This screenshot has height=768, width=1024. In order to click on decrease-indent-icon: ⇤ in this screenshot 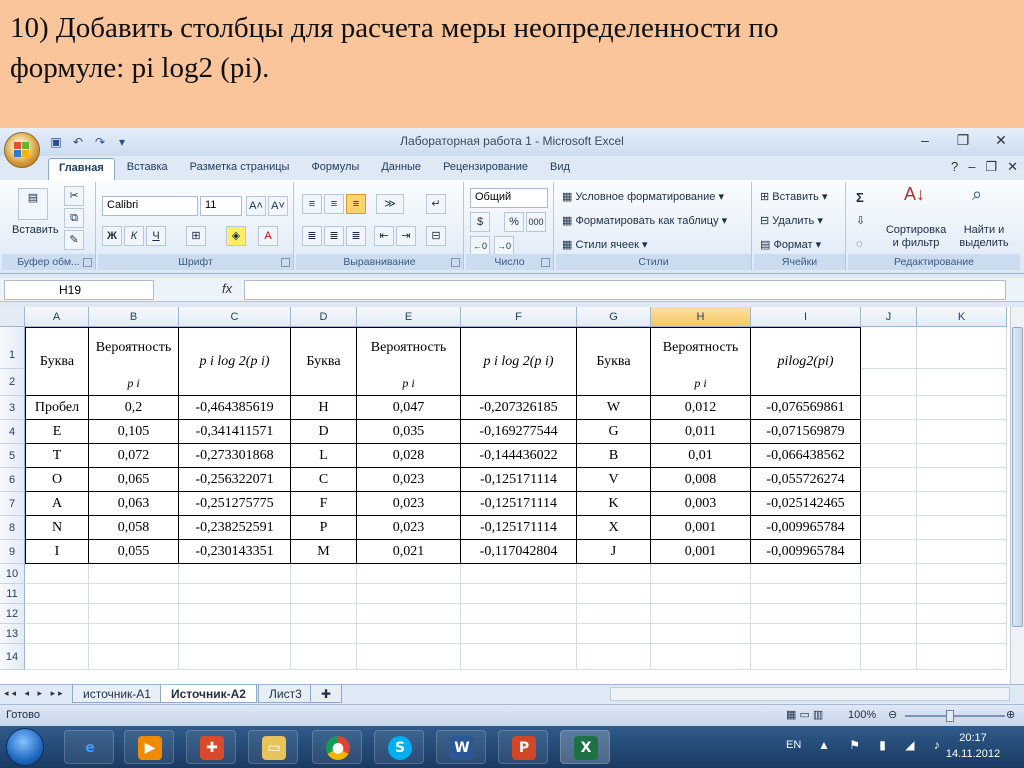, I will do `click(384, 236)`.